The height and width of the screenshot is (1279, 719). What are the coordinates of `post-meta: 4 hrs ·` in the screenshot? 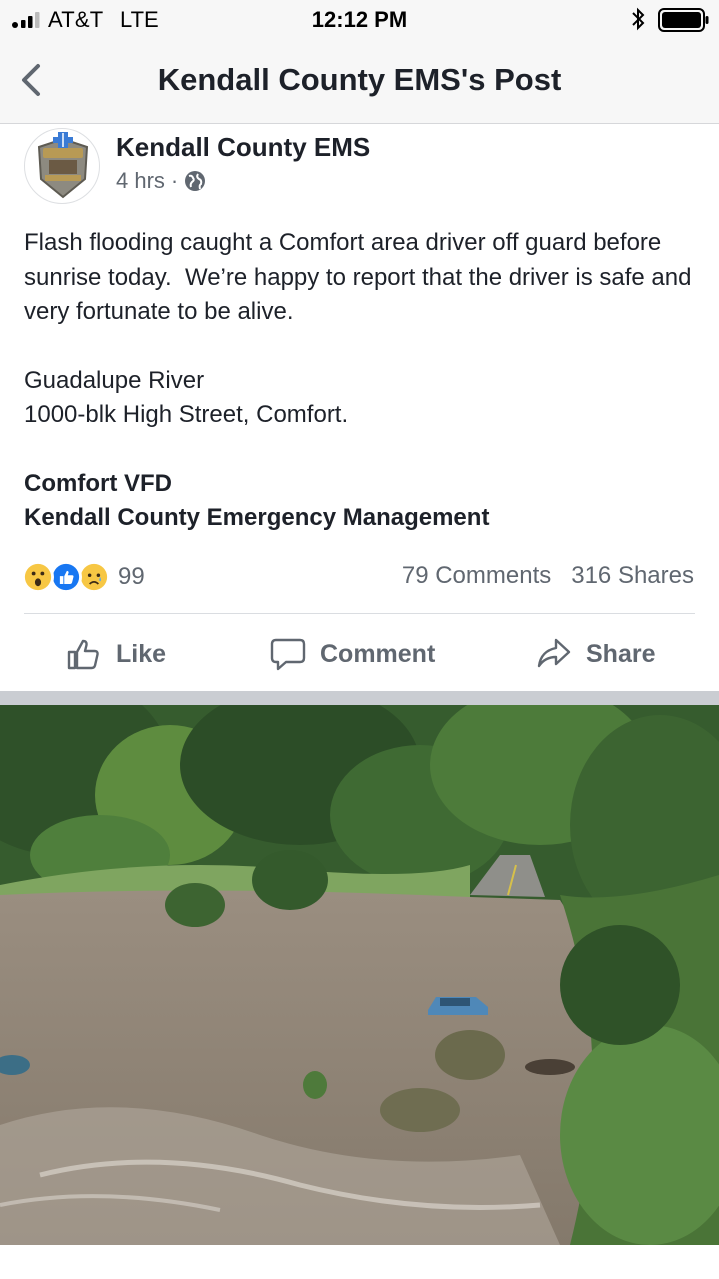 It's located at (161, 181).